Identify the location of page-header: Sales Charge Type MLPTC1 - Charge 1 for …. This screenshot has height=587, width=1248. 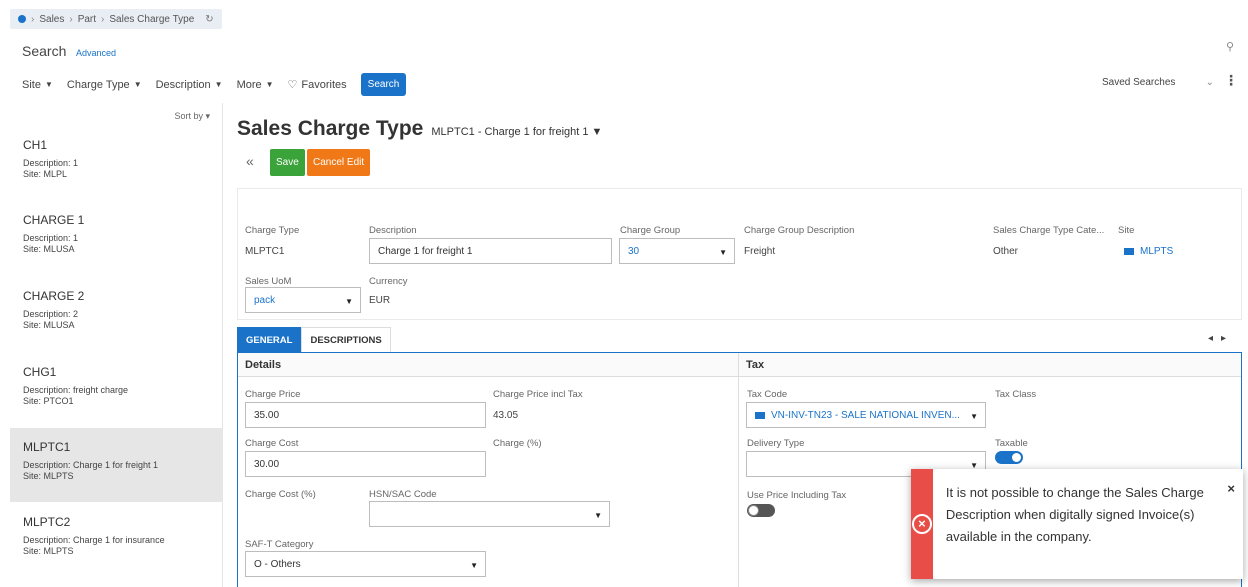
(419, 129).